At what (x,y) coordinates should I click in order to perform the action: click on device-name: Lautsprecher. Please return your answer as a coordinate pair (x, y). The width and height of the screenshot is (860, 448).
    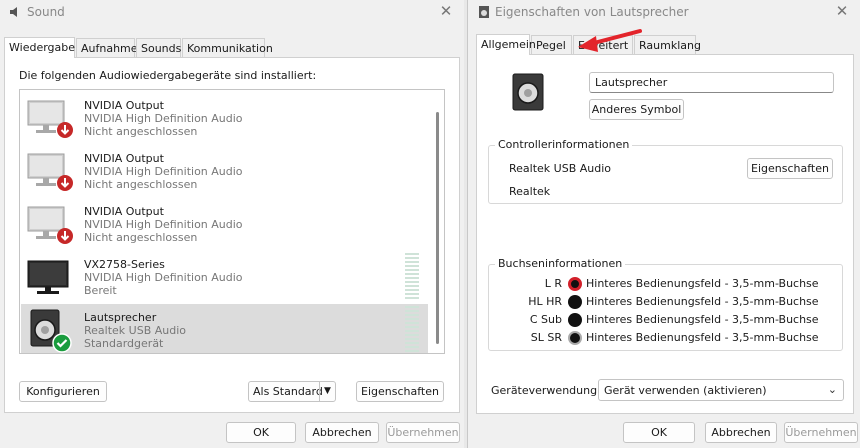
    Looking at the image, I should click on (120, 317).